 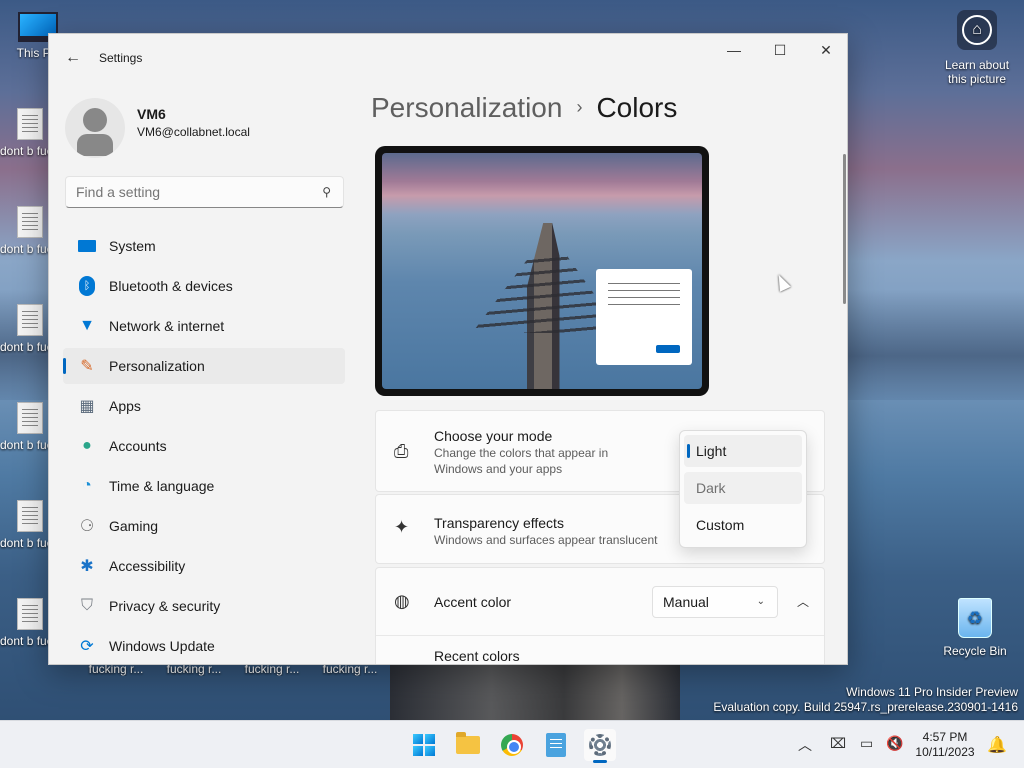 I want to click on chrome-button, so click(x=512, y=745).